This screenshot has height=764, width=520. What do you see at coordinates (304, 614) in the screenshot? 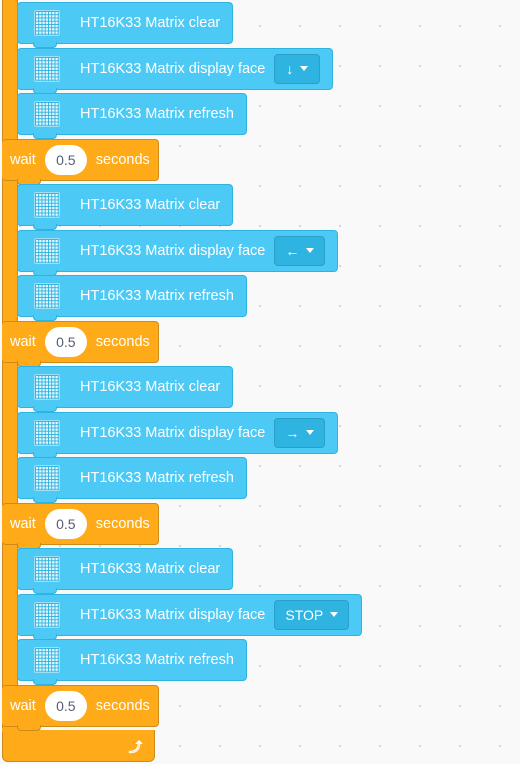
I see `face-dropdown-value: STOP` at bounding box center [304, 614].